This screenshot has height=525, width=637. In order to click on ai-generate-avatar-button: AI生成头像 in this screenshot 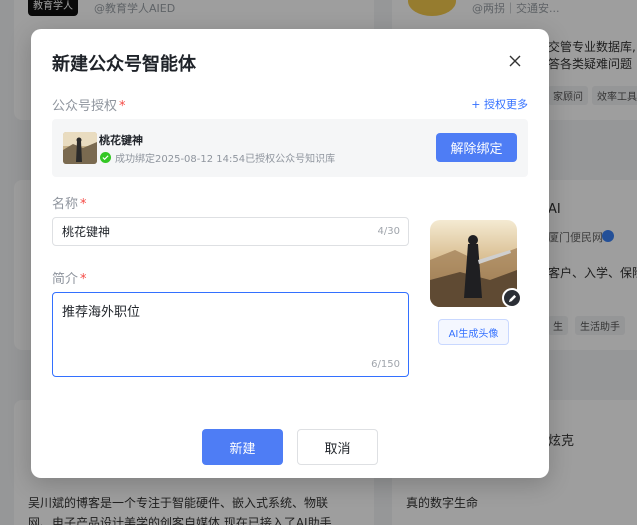, I will do `click(473, 332)`.